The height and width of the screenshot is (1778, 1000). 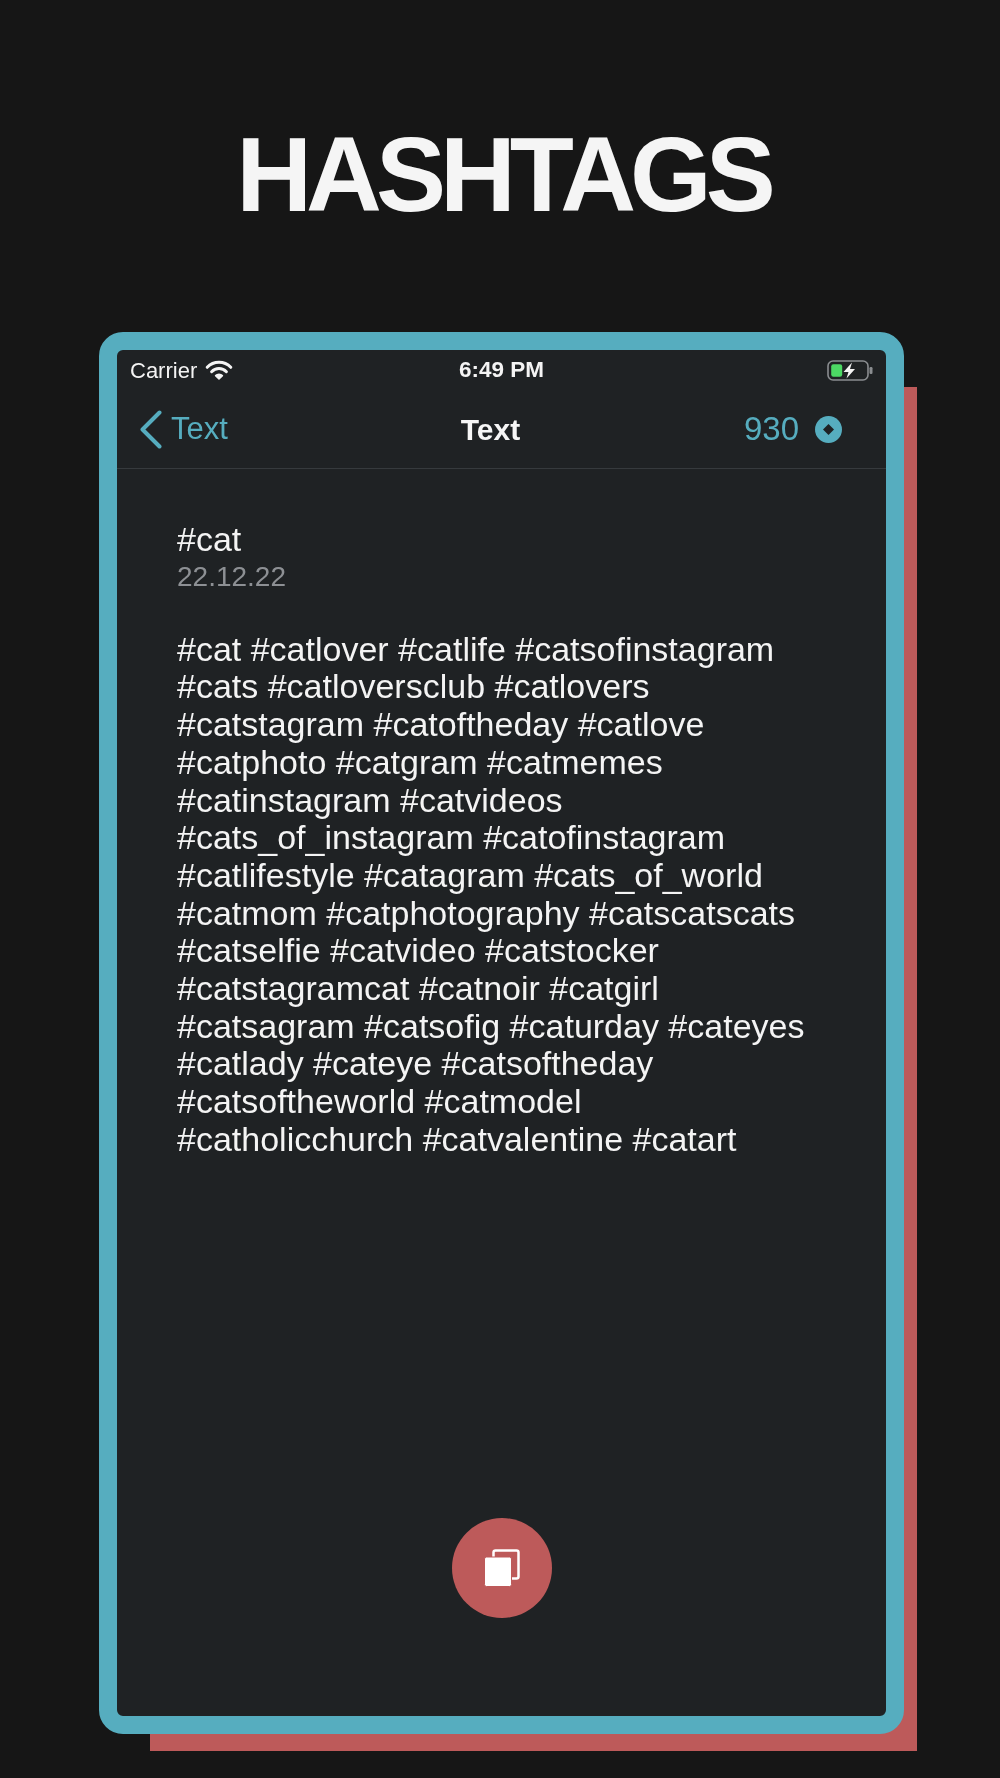 What do you see at coordinates (850, 370) in the screenshot?
I see `battery-charging-icon` at bounding box center [850, 370].